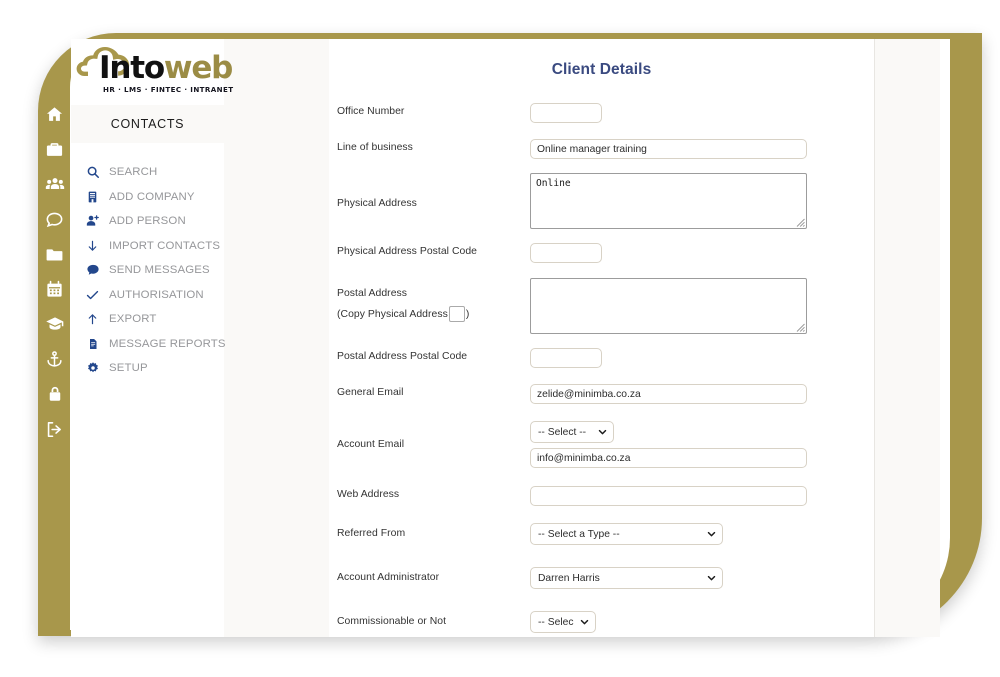 This screenshot has width=1000, height=677. I want to click on field-row-referred-from: Referred From -- Select a Type --, so click(605, 534).